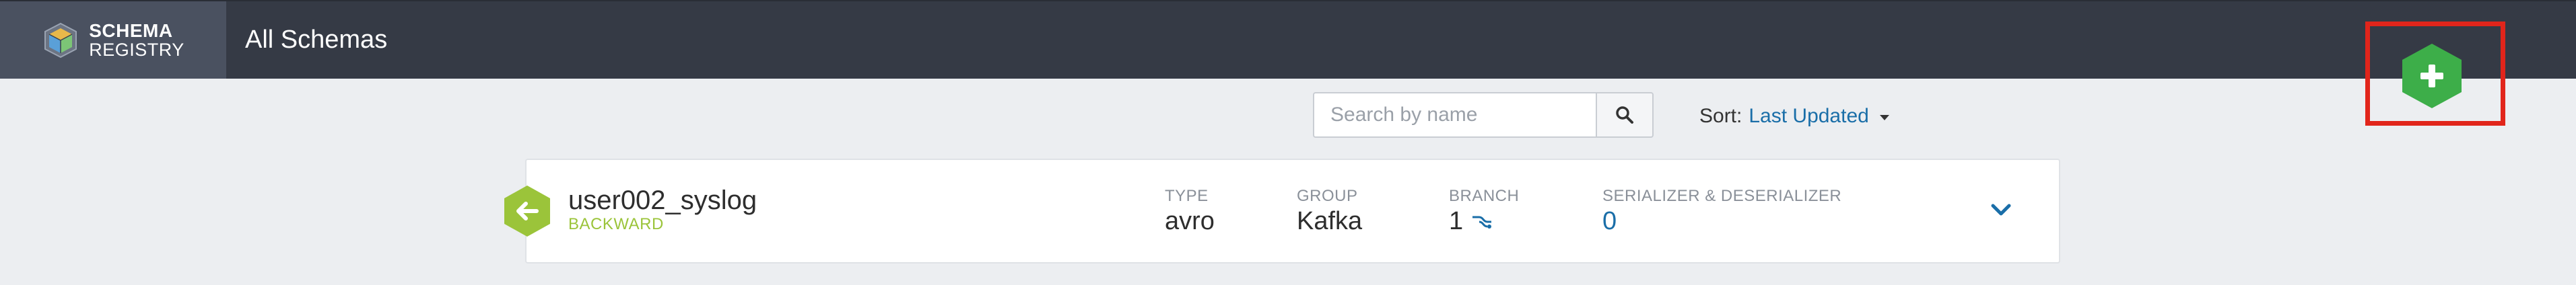 The height and width of the screenshot is (285, 2576). I want to click on add-schema-button, so click(2432, 76).